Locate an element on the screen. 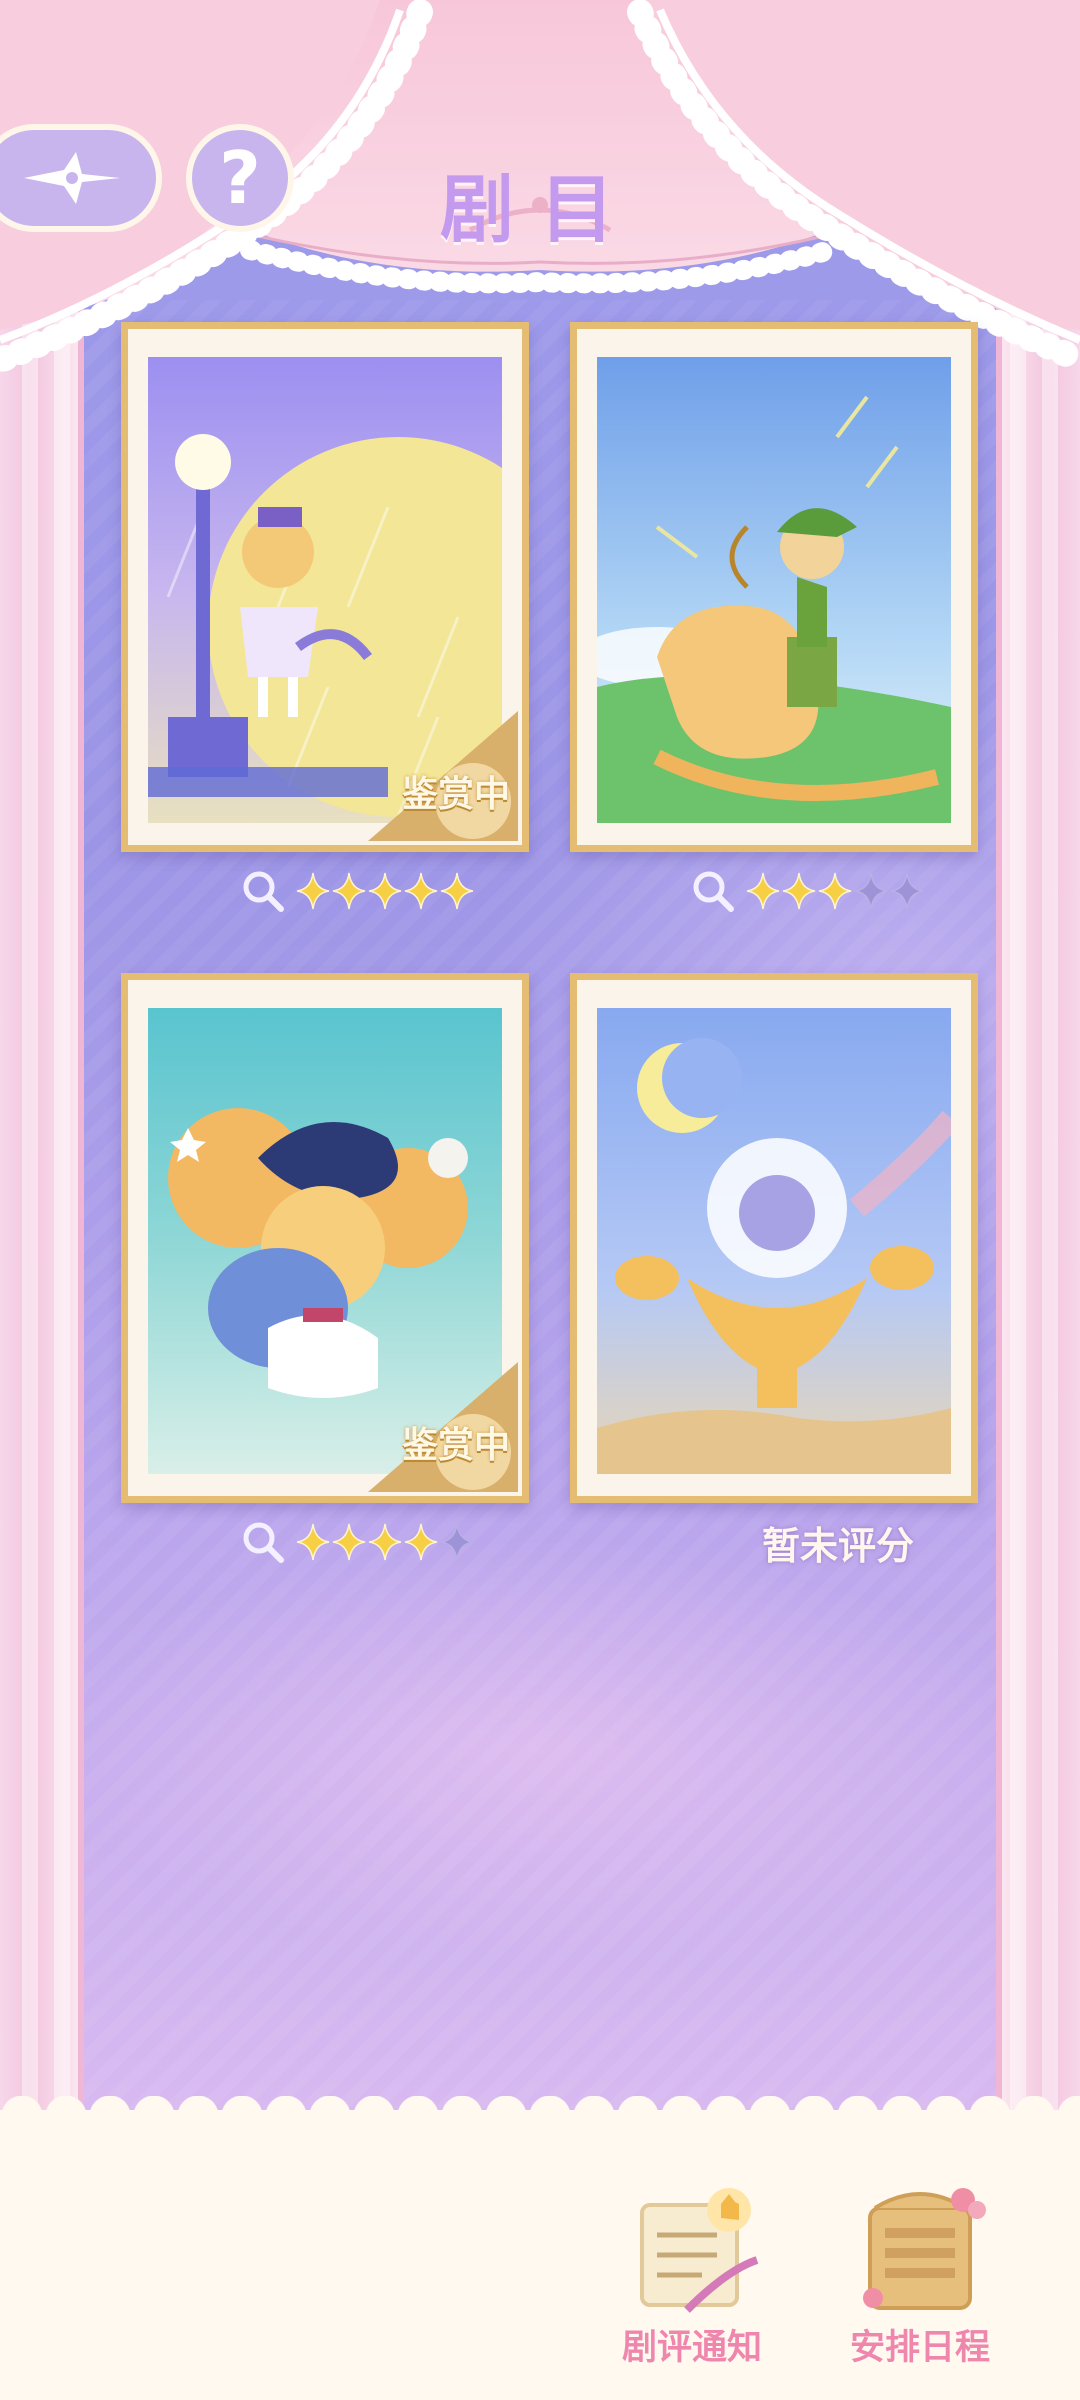 The width and height of the screenshot is (1080, 2400). play-card-singin-in-the-rain: 鉴赏中 is located at coordinates (325, 587).